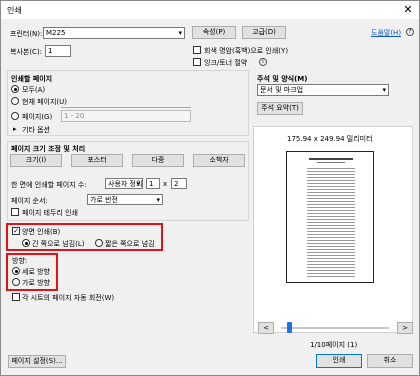 The height and width of the screenshot is (376, 420). What do you see at coordinates (34, 90) in the screenshot?
I see `all-pages-label: 모두(A)` at bounding box center [34, 90].